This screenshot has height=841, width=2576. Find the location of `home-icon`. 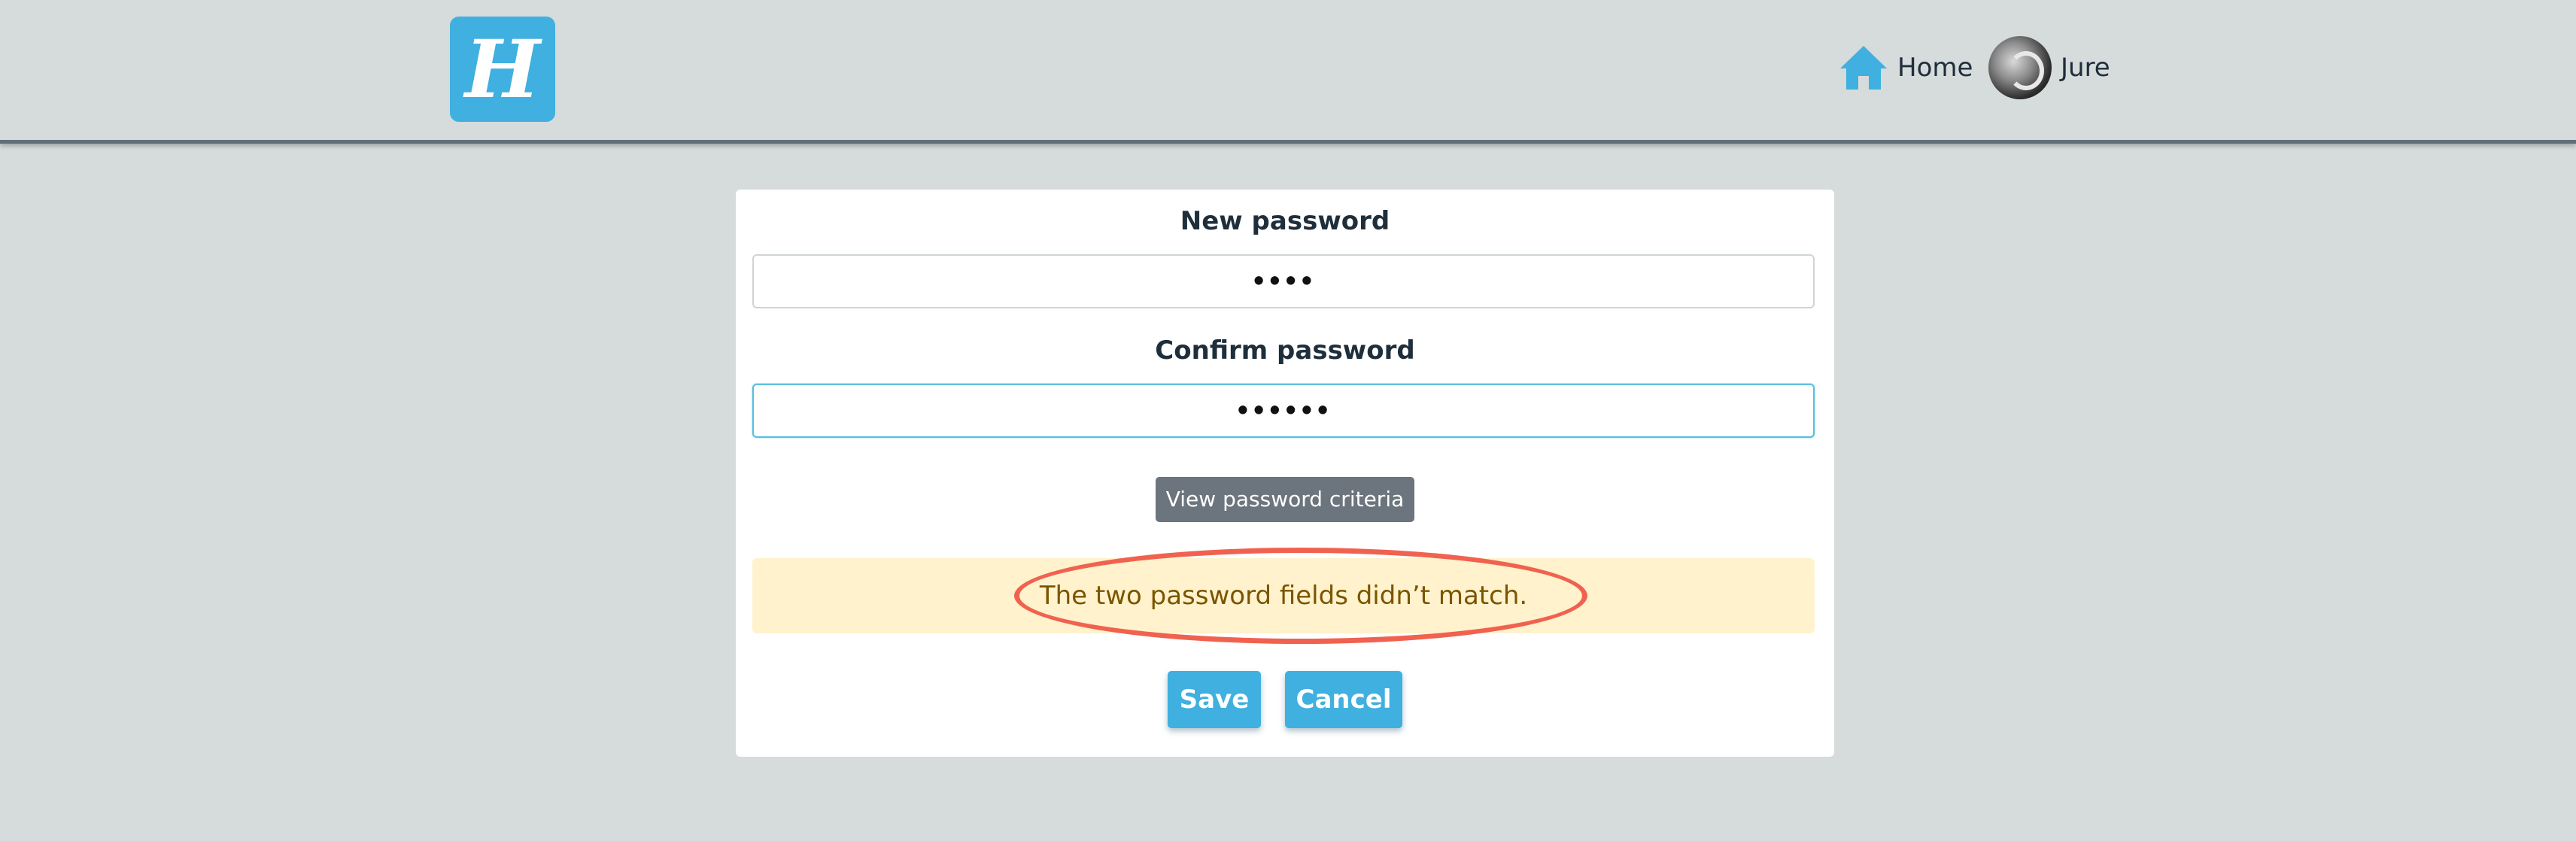

home-icon is located at coordinates (1864, 67).